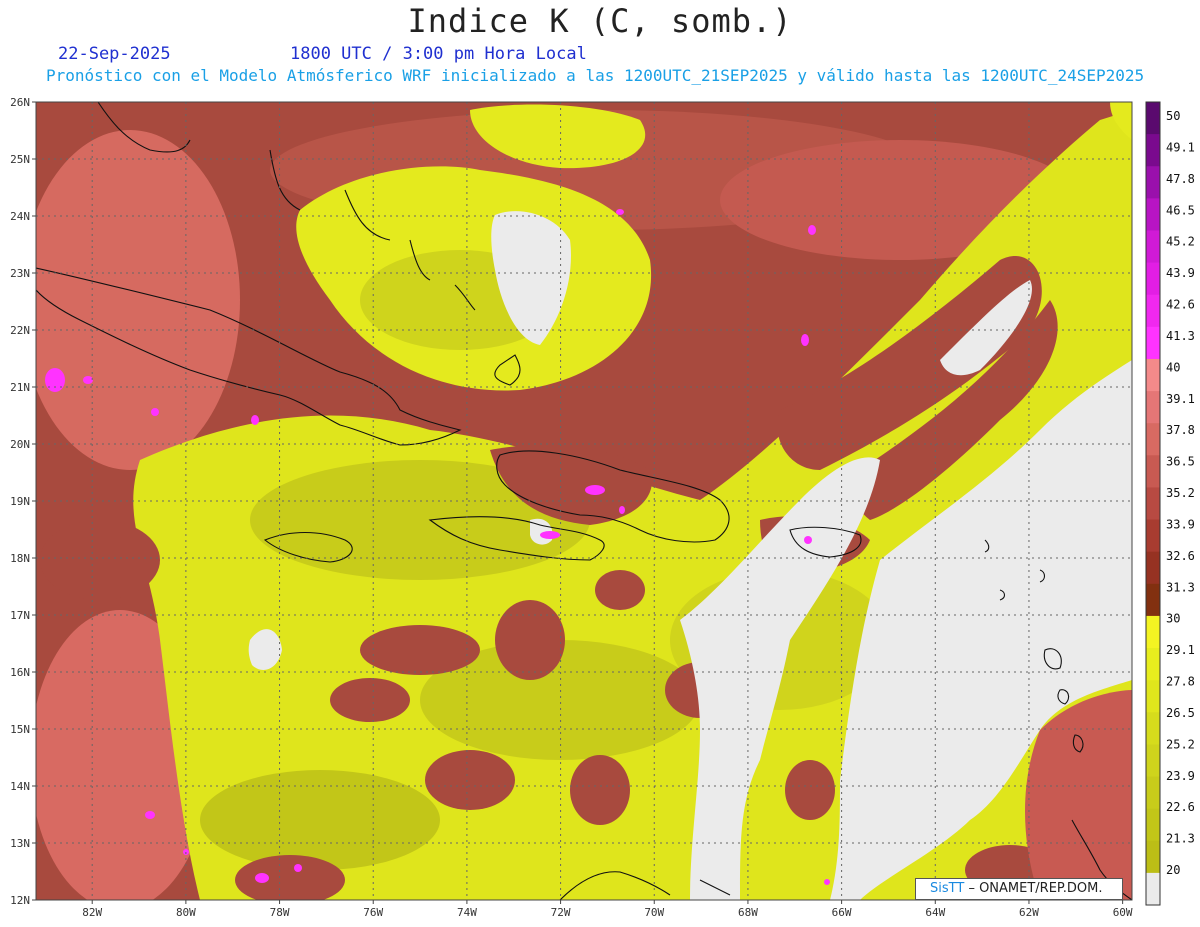  I want to click on colorbar-label: 29.1, so click(1180, 650).